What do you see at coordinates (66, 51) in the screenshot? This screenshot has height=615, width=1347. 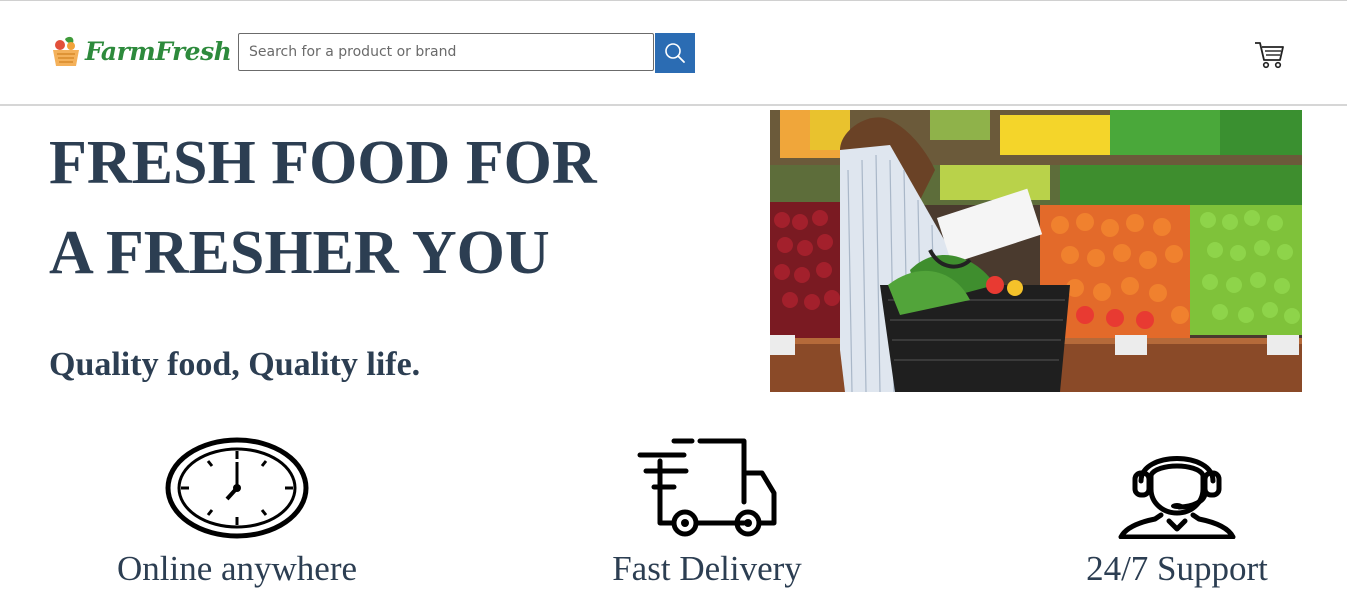 I see `basket-logo-icon` at bounding box center [66, 51].